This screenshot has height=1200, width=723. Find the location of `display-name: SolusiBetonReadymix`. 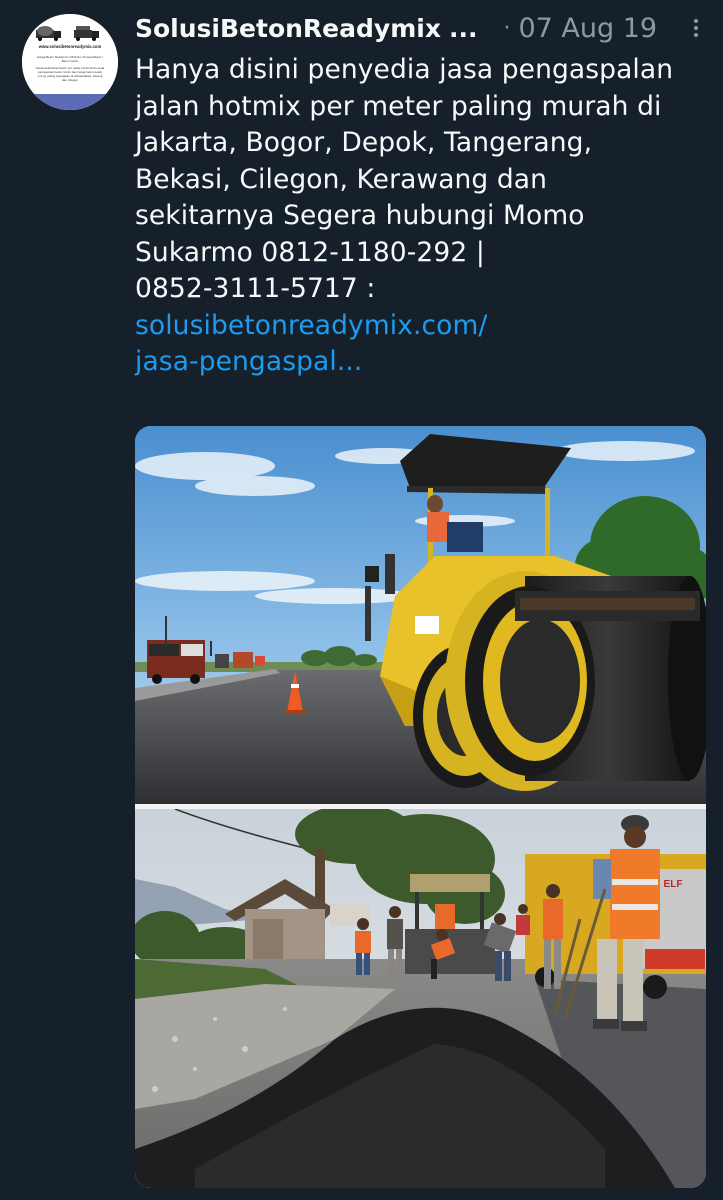

display-name: SolusiBetonReadymix is located at coordinates (288, 28).